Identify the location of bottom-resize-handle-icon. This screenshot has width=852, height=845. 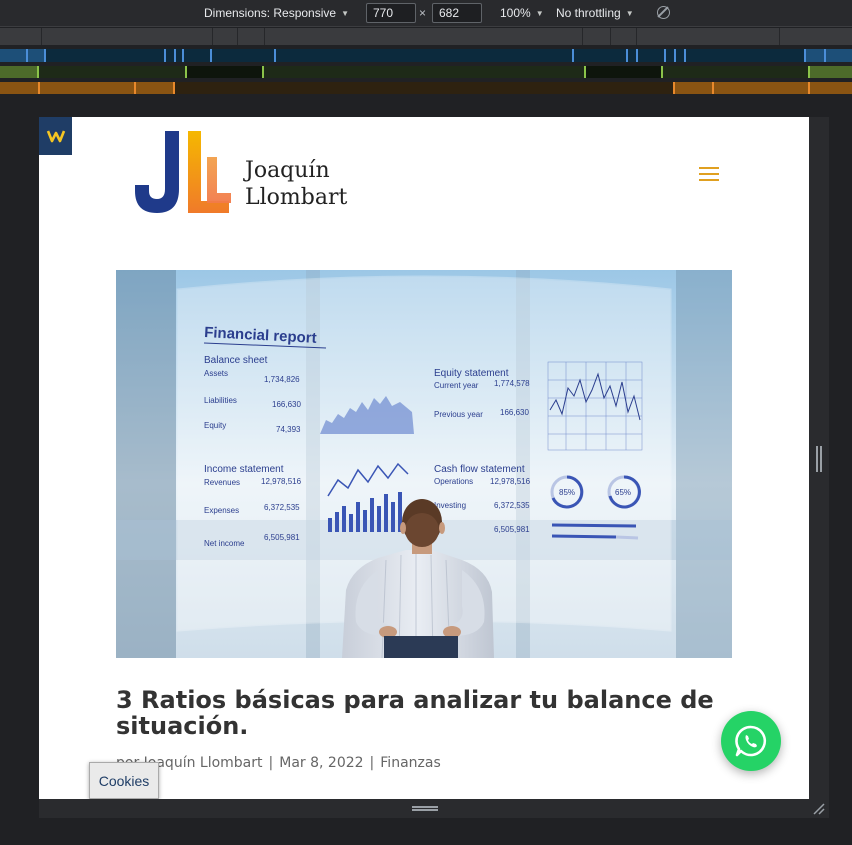
(425, 808).